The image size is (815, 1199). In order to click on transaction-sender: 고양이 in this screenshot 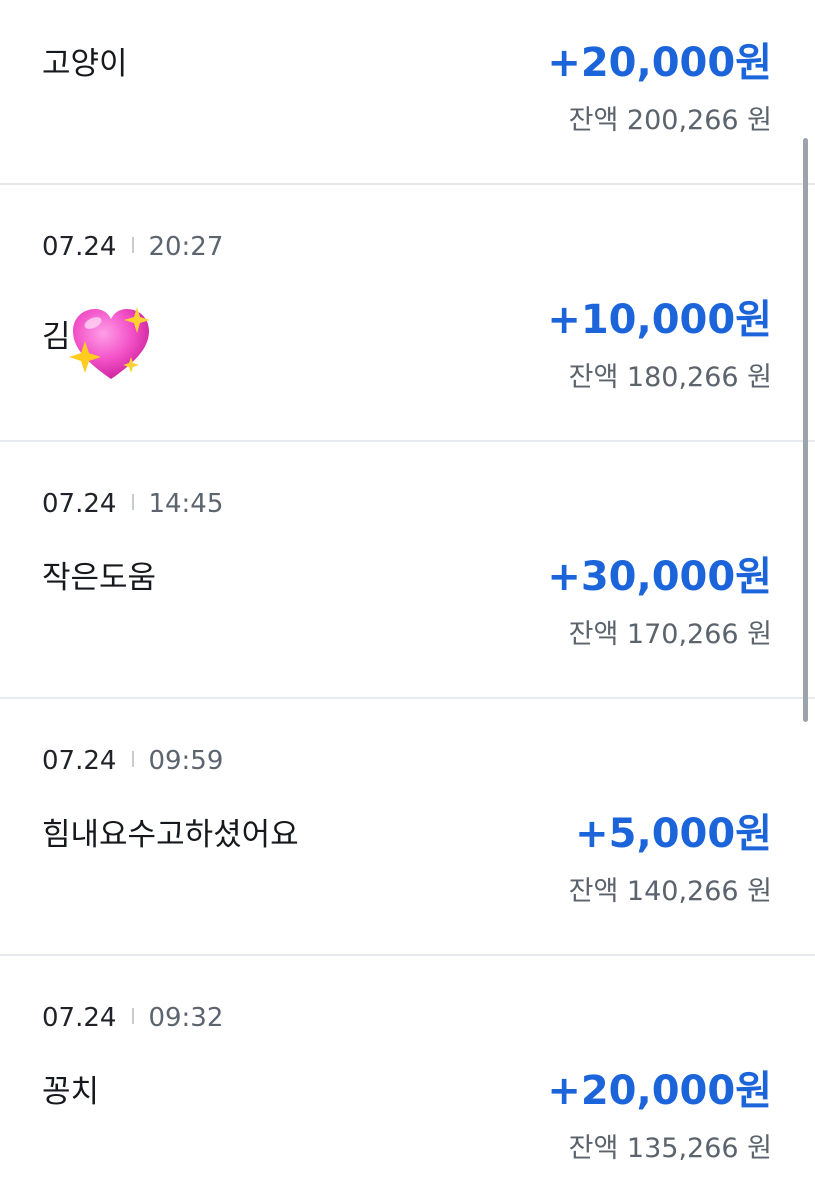, I will do `click(85, 64)`.